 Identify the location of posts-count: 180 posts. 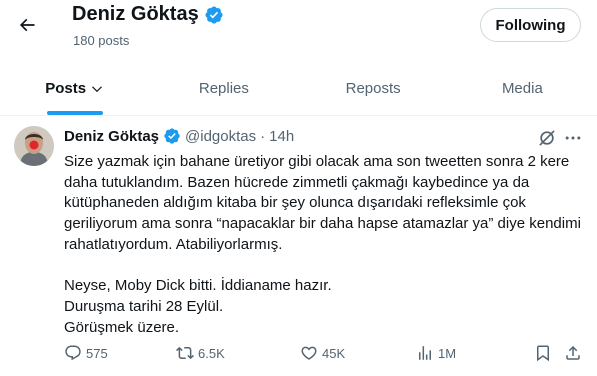
(101, 40).